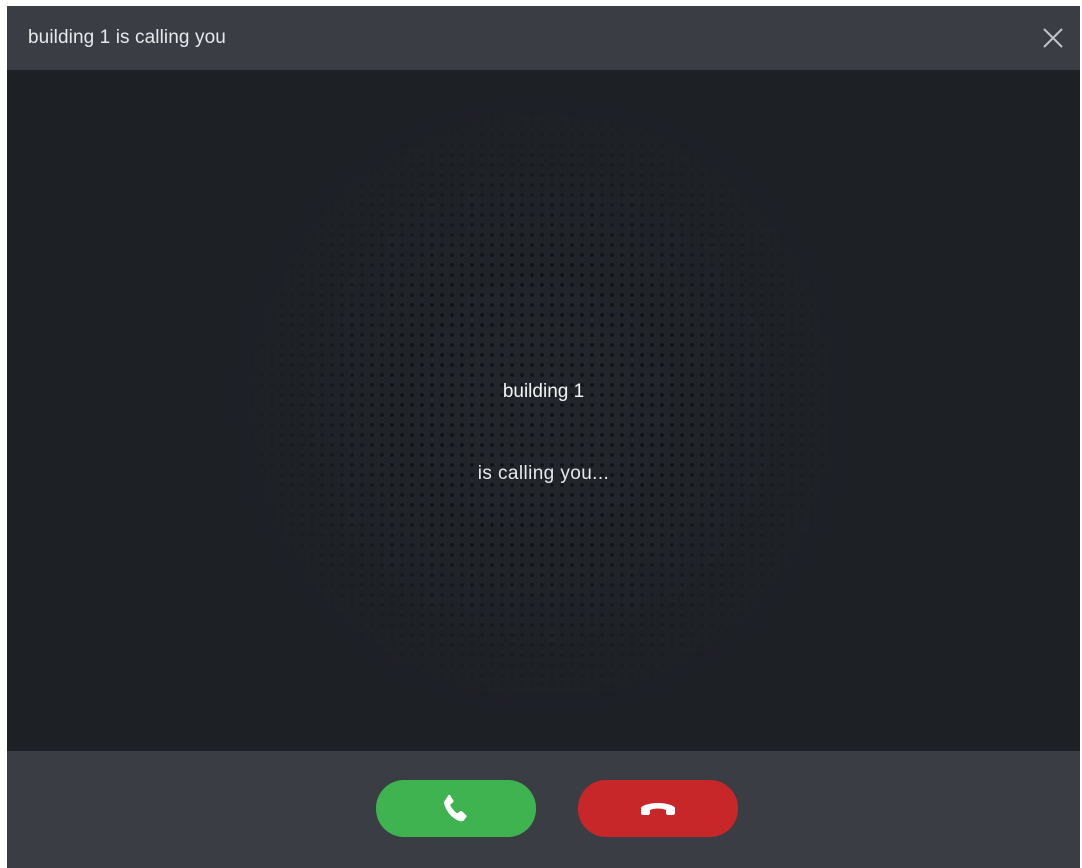 The width and height of the screenshot is (1082, 868). I want to click on accept-call-button, so click(456, 808).